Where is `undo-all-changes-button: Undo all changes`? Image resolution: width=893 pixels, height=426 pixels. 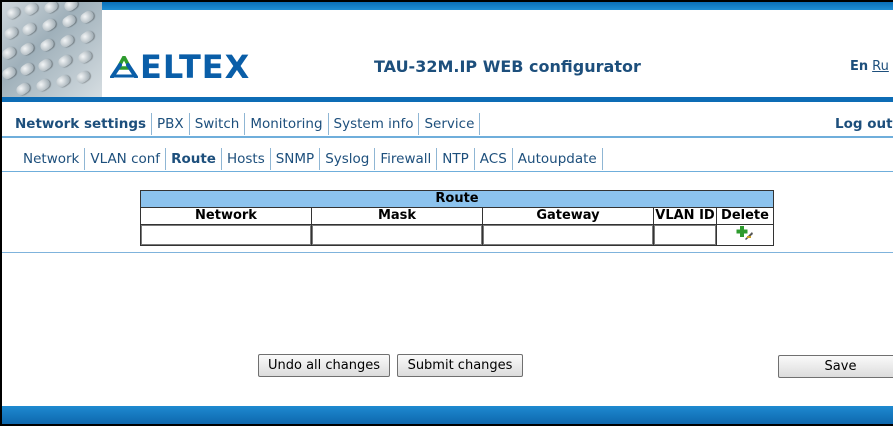
undo-all-changes-button: Undo all changes is located at coordinates (324, 365).